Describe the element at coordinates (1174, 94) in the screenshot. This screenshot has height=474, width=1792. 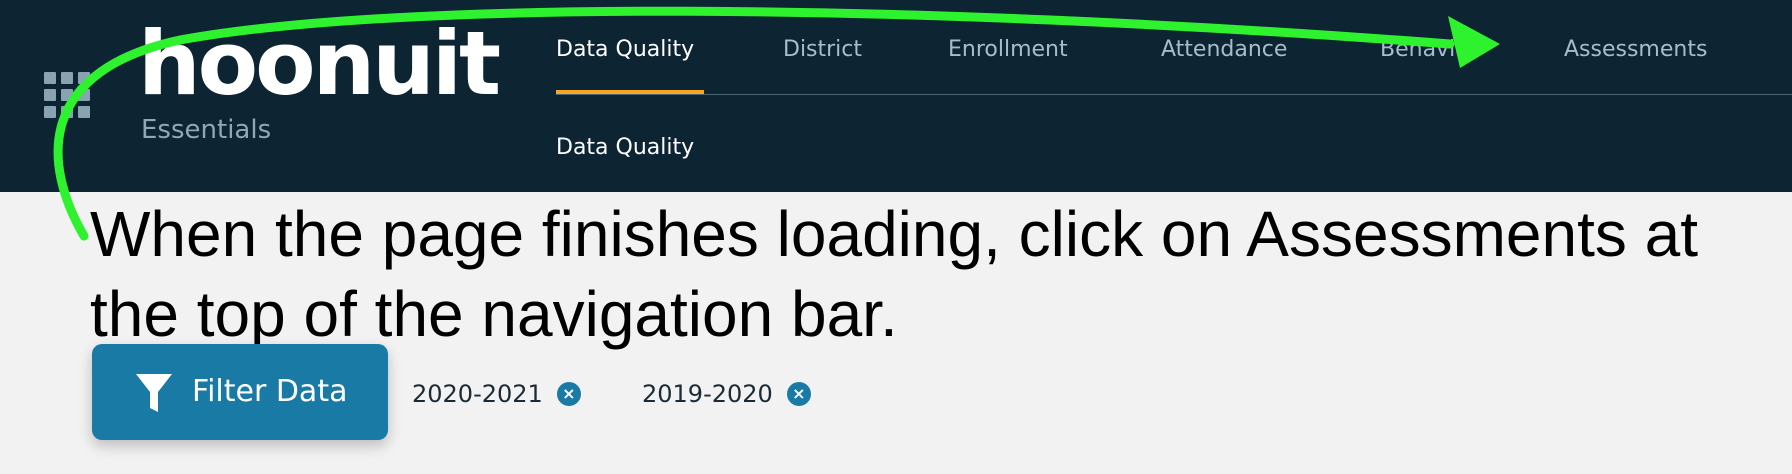
I see `nav-divider` at that location.